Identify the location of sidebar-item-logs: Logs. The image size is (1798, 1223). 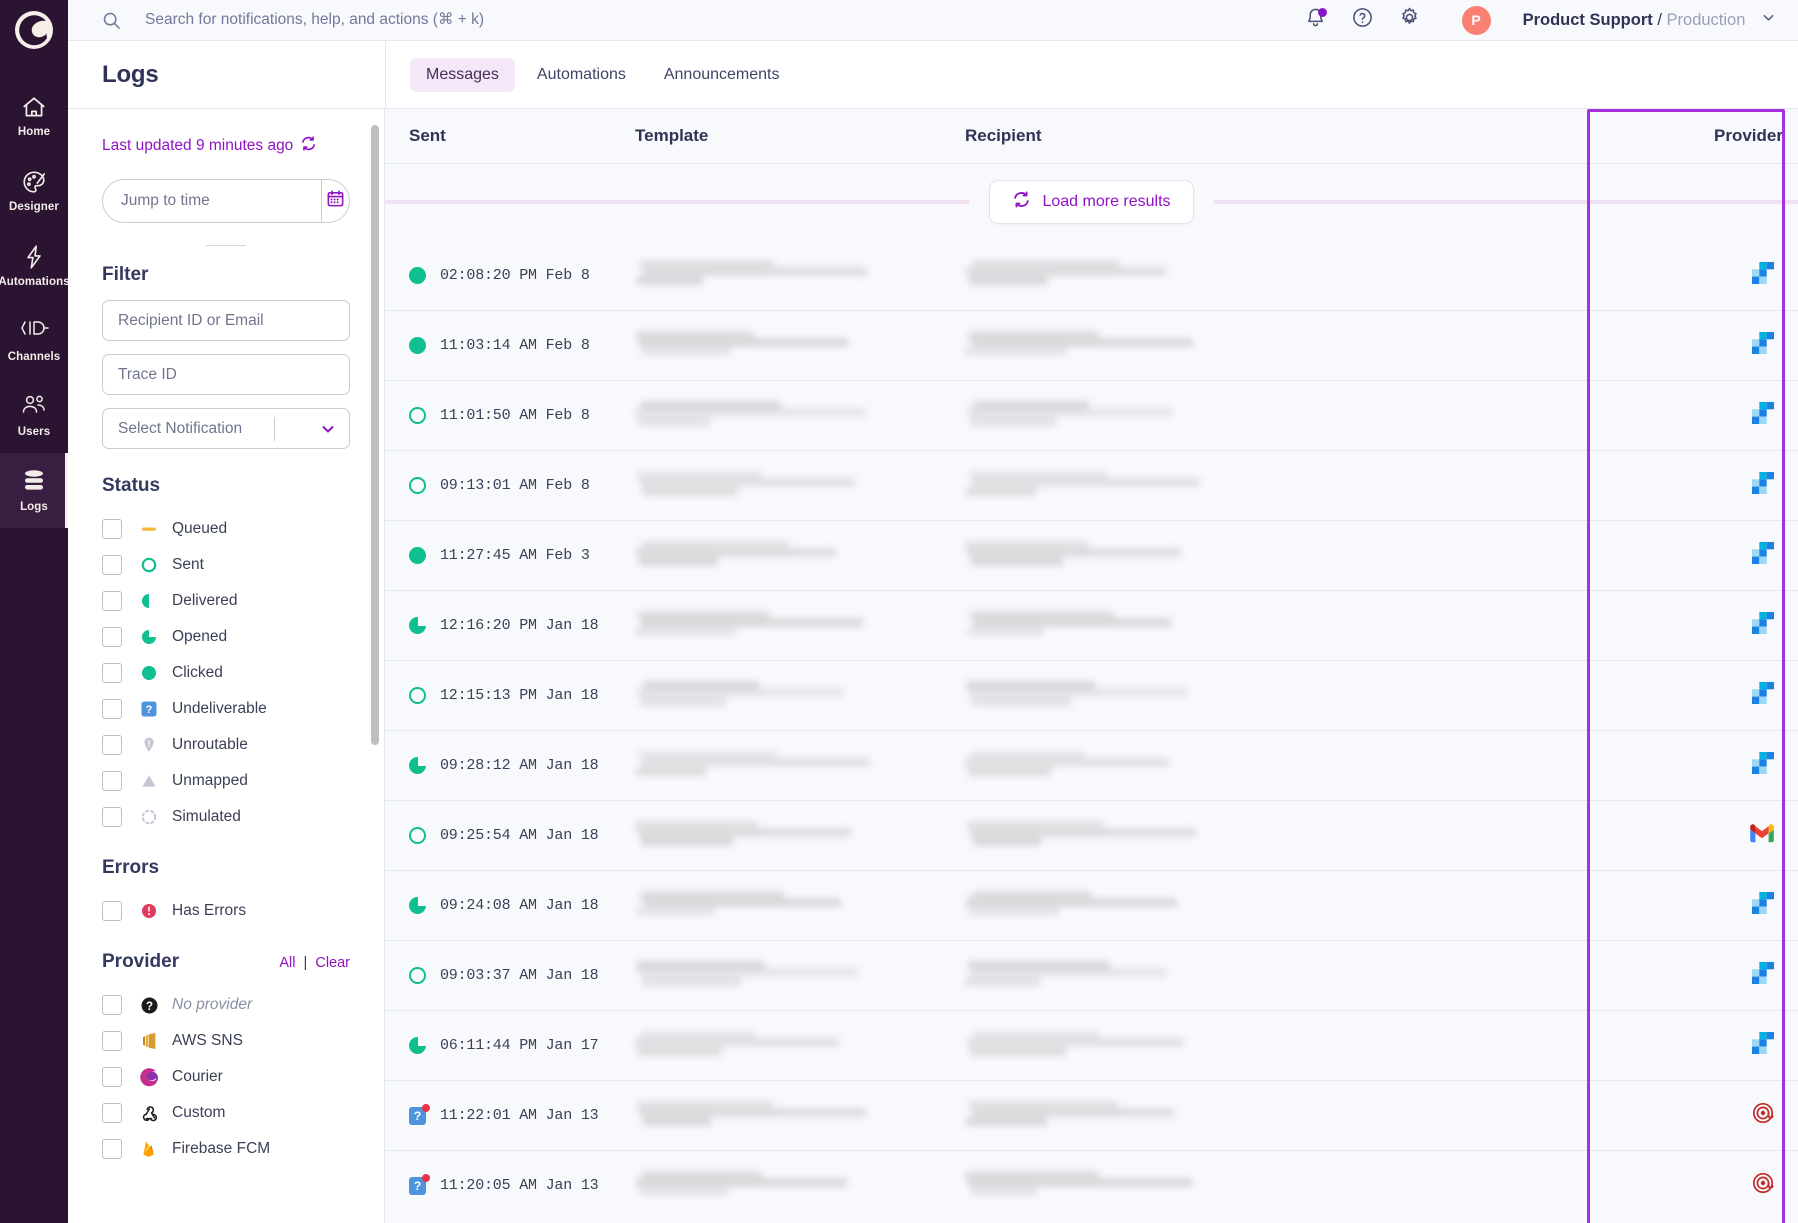
(34, 490).